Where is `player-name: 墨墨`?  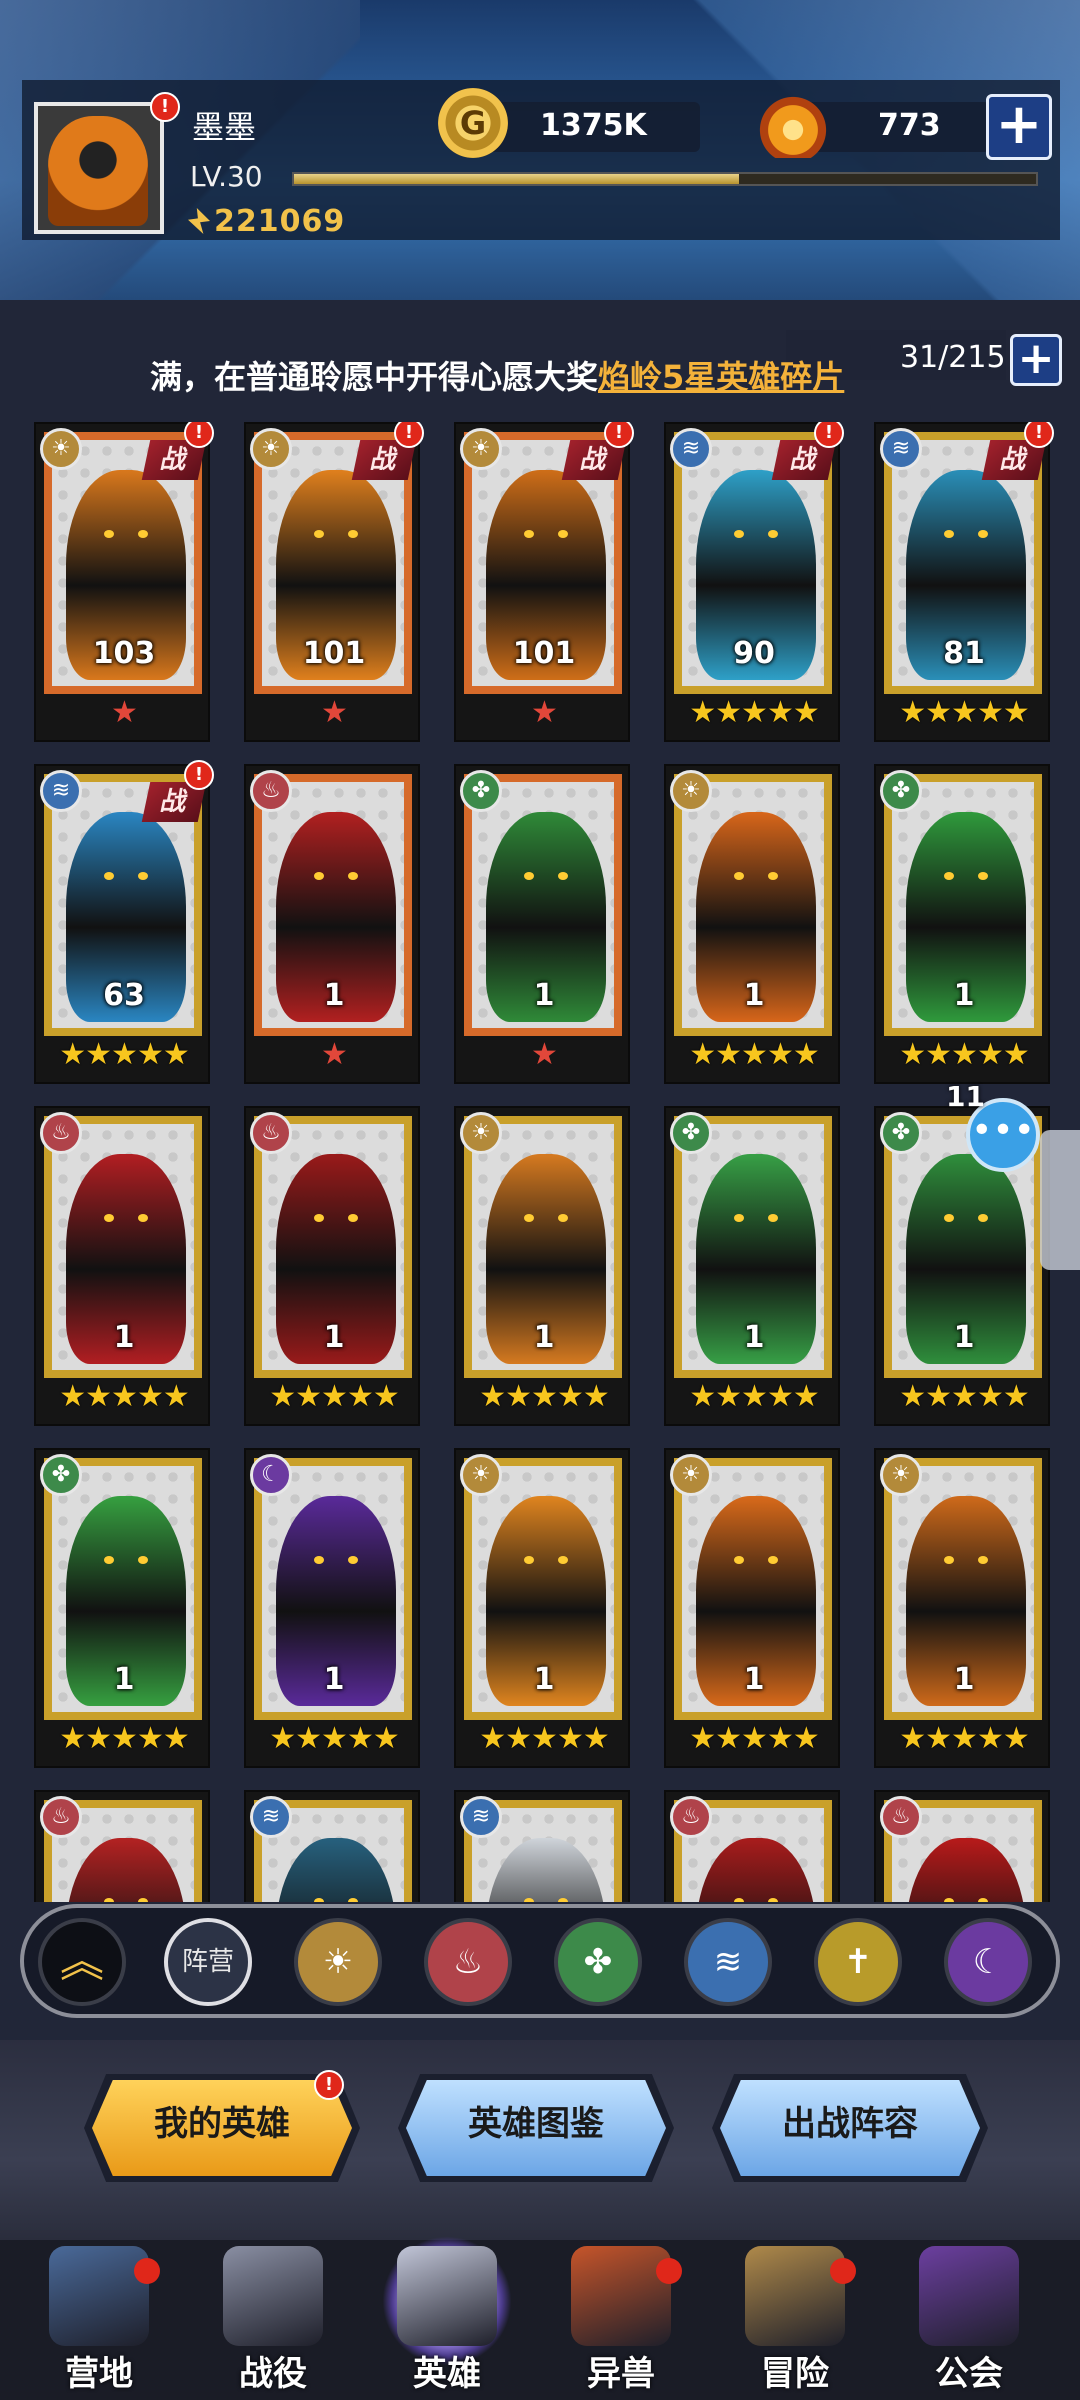 player-name: 墨墨 is located at coordinates (224, 127).